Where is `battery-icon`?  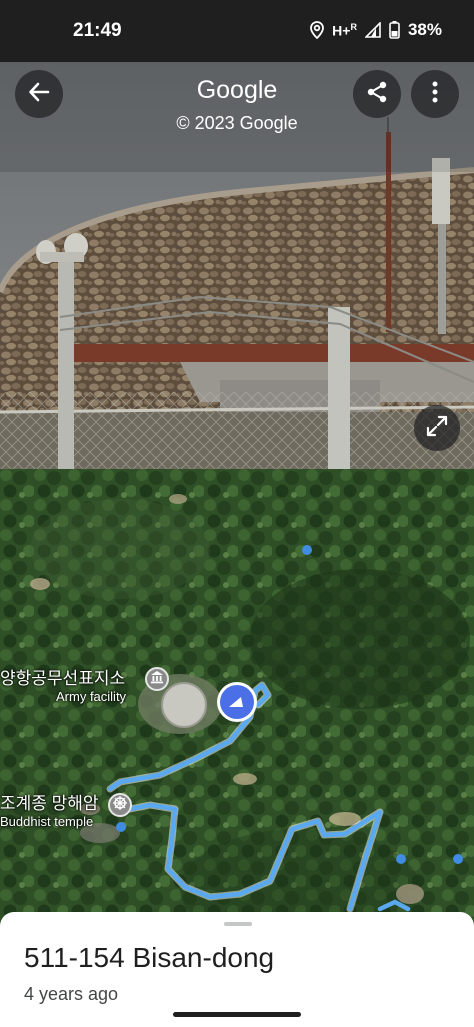
battery-icon is located at coordinates (394, 30).